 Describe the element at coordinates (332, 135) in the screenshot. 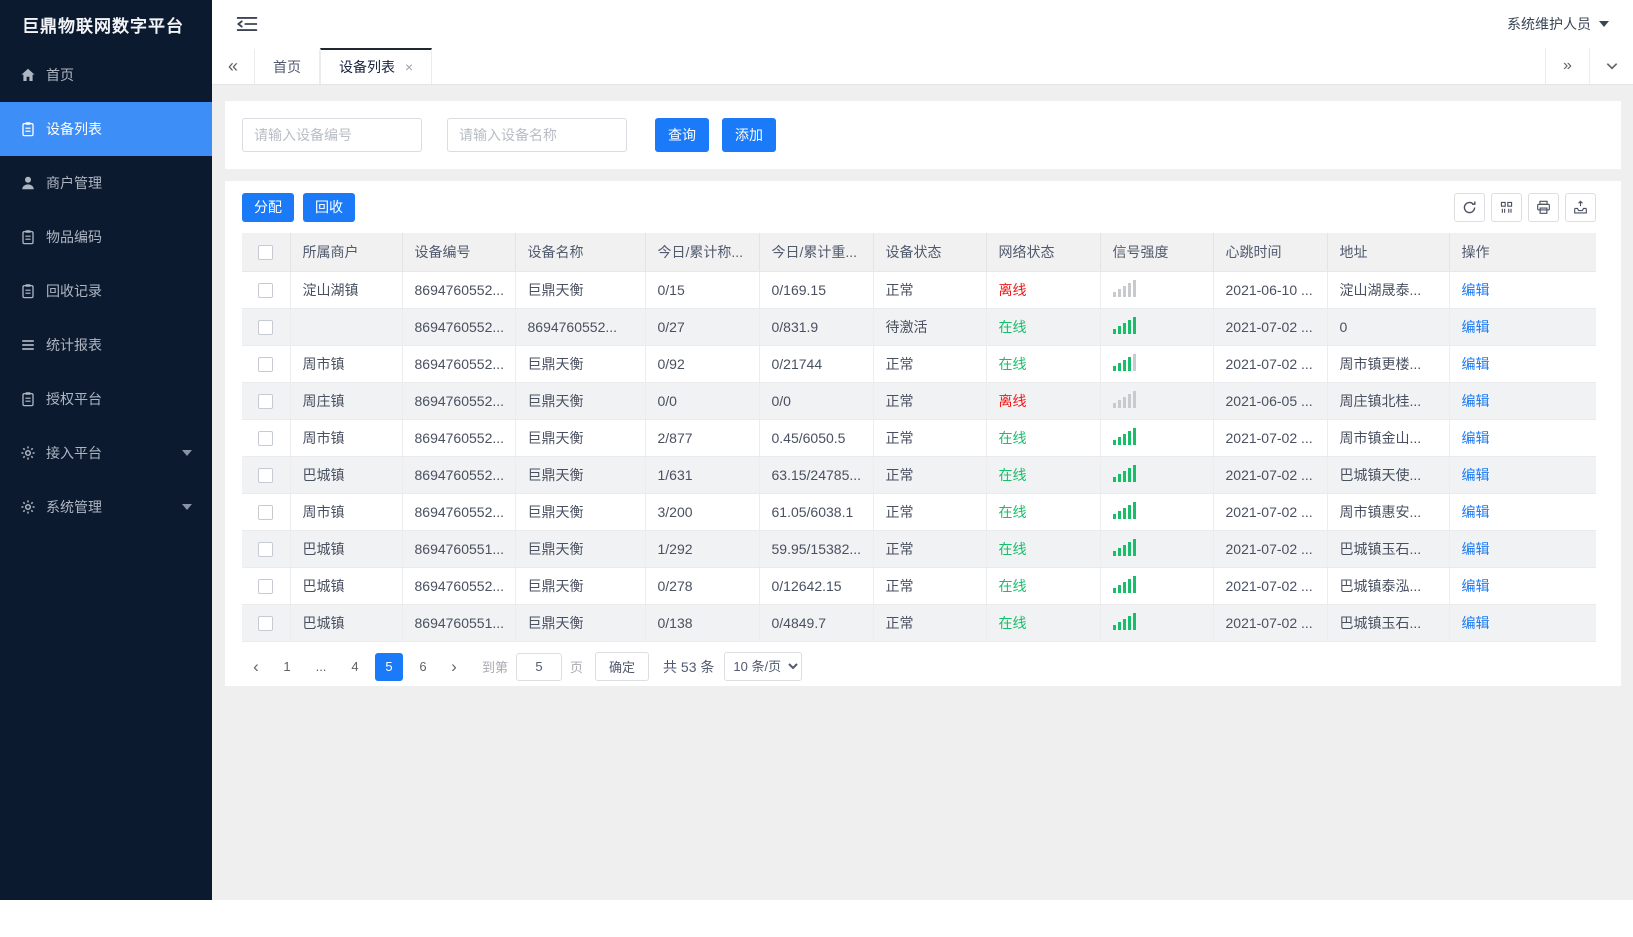

I see `device-id-input` at that location.